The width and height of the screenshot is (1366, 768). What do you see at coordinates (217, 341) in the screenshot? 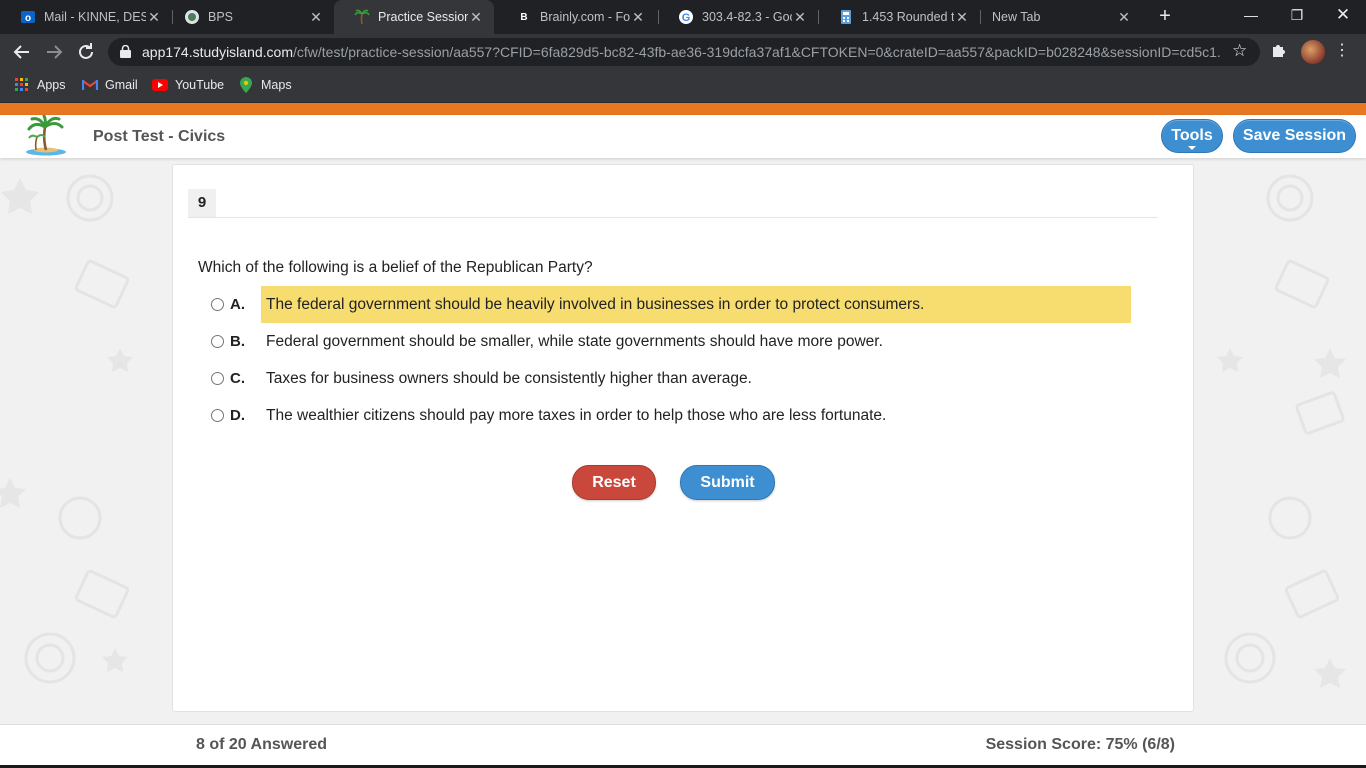
I see `radio-button-b` at bounding box center [217, 341].